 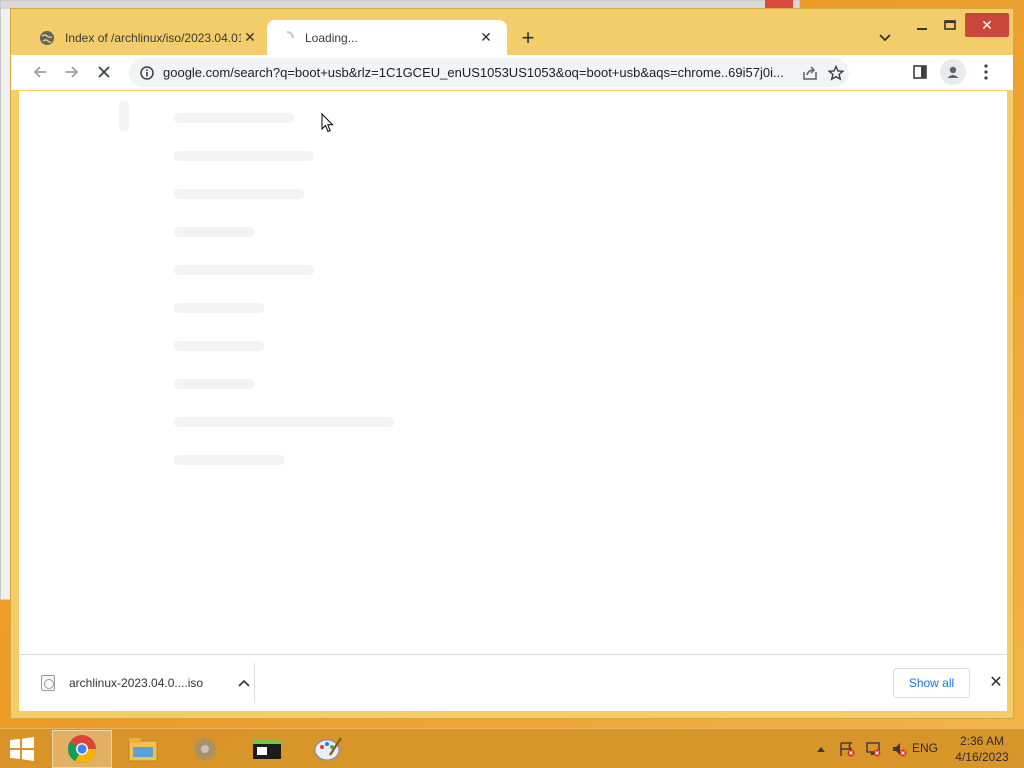 I want to click on file-explorer-taskbar-button, so click(x=143, y=749).